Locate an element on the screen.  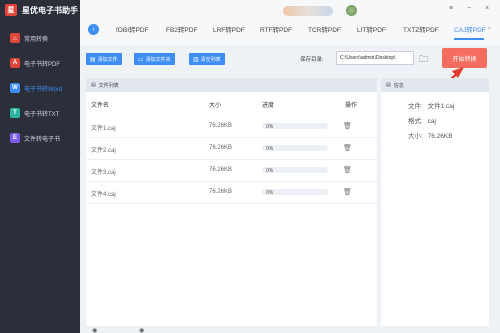
tab-lit-to-pdf: LIT转PDF is located at coordinates (371, 29).